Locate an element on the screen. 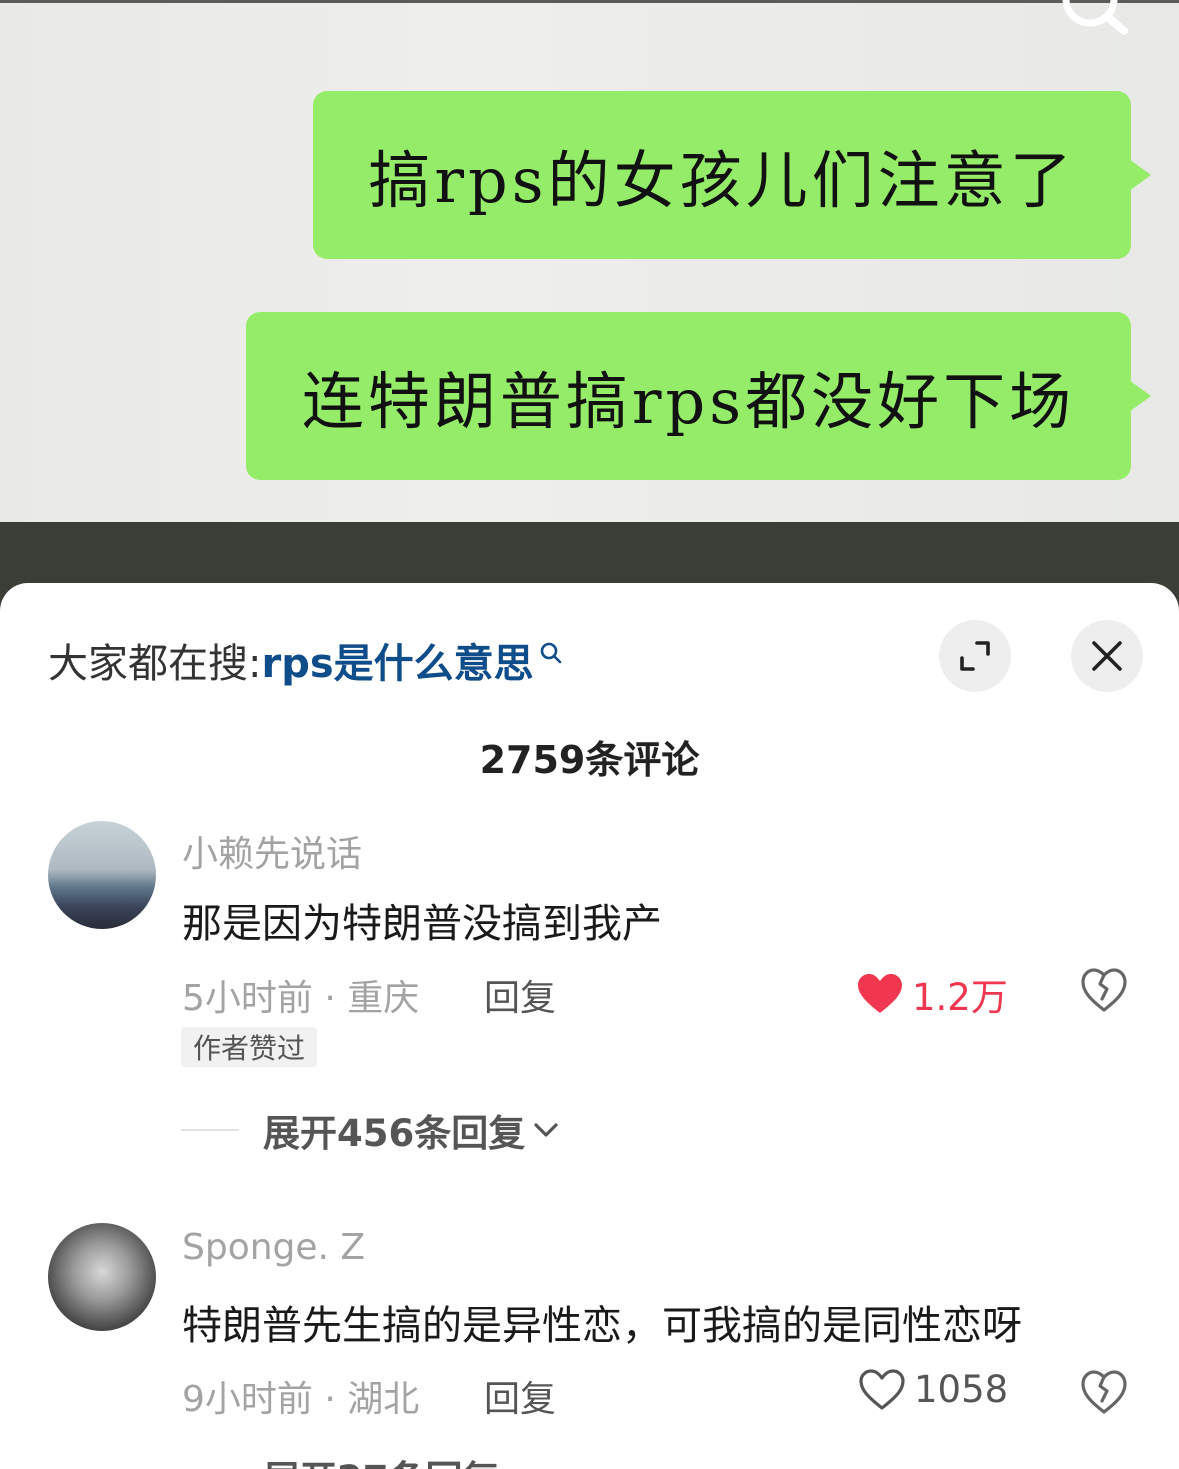 The image size is (1179, 1469). comment-text: 那是因为特朗普没搞到我产 is located at coordinates (422, 920).